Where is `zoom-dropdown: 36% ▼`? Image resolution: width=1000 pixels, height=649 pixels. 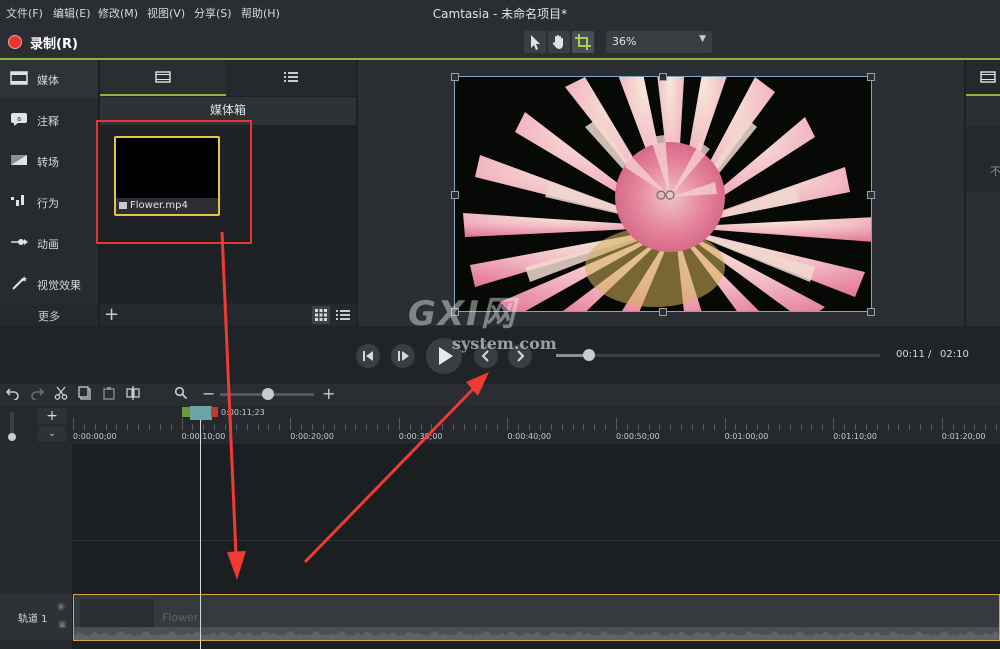
zoom-dropdown: 36% ▼ is located at coordinates (659, 42).